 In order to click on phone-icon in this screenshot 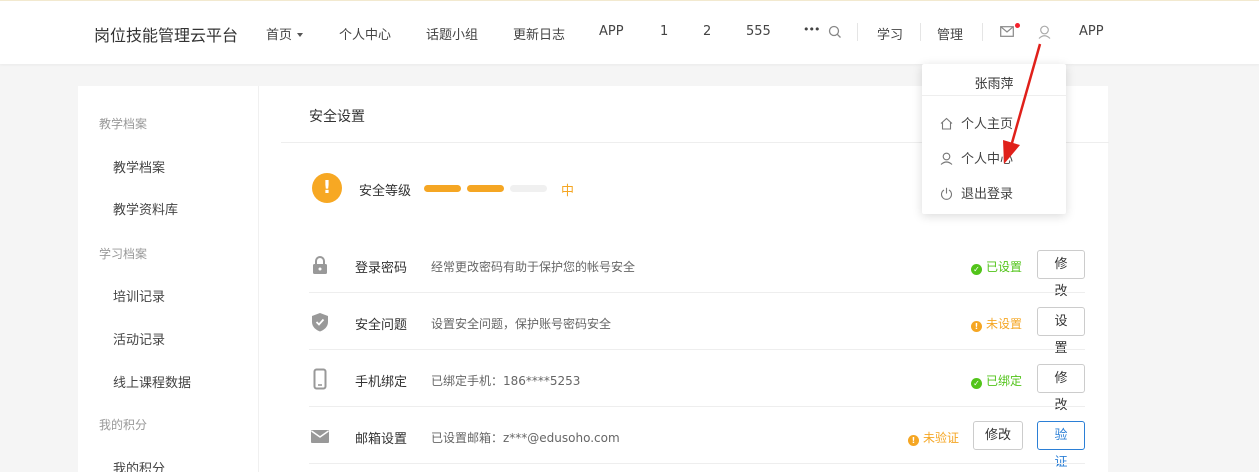, I will do `click(320, 379)`.